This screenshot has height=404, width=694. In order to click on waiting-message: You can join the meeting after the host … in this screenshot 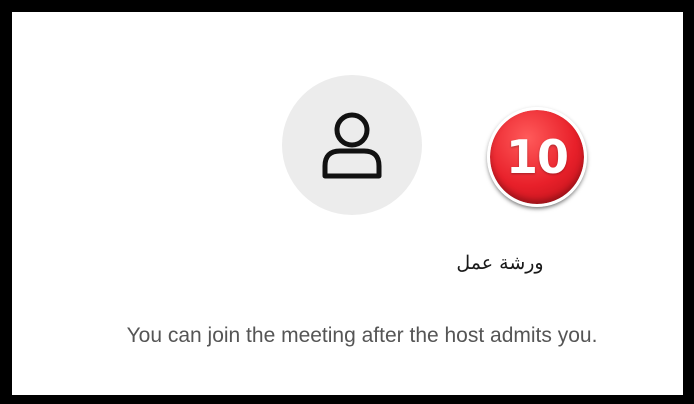, I will do `click(362, 335)`.